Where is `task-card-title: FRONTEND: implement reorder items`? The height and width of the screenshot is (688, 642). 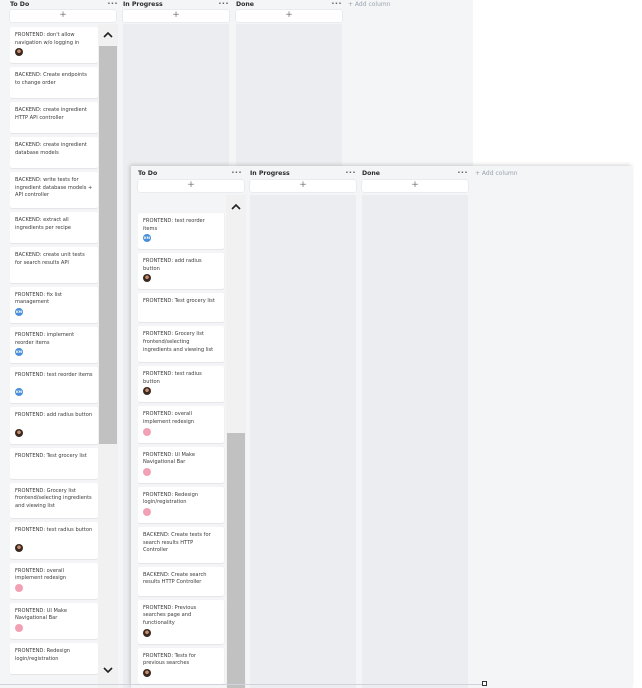
task-card-title: FRONTEND: implement reorder items is located at coordinates (45, 339).